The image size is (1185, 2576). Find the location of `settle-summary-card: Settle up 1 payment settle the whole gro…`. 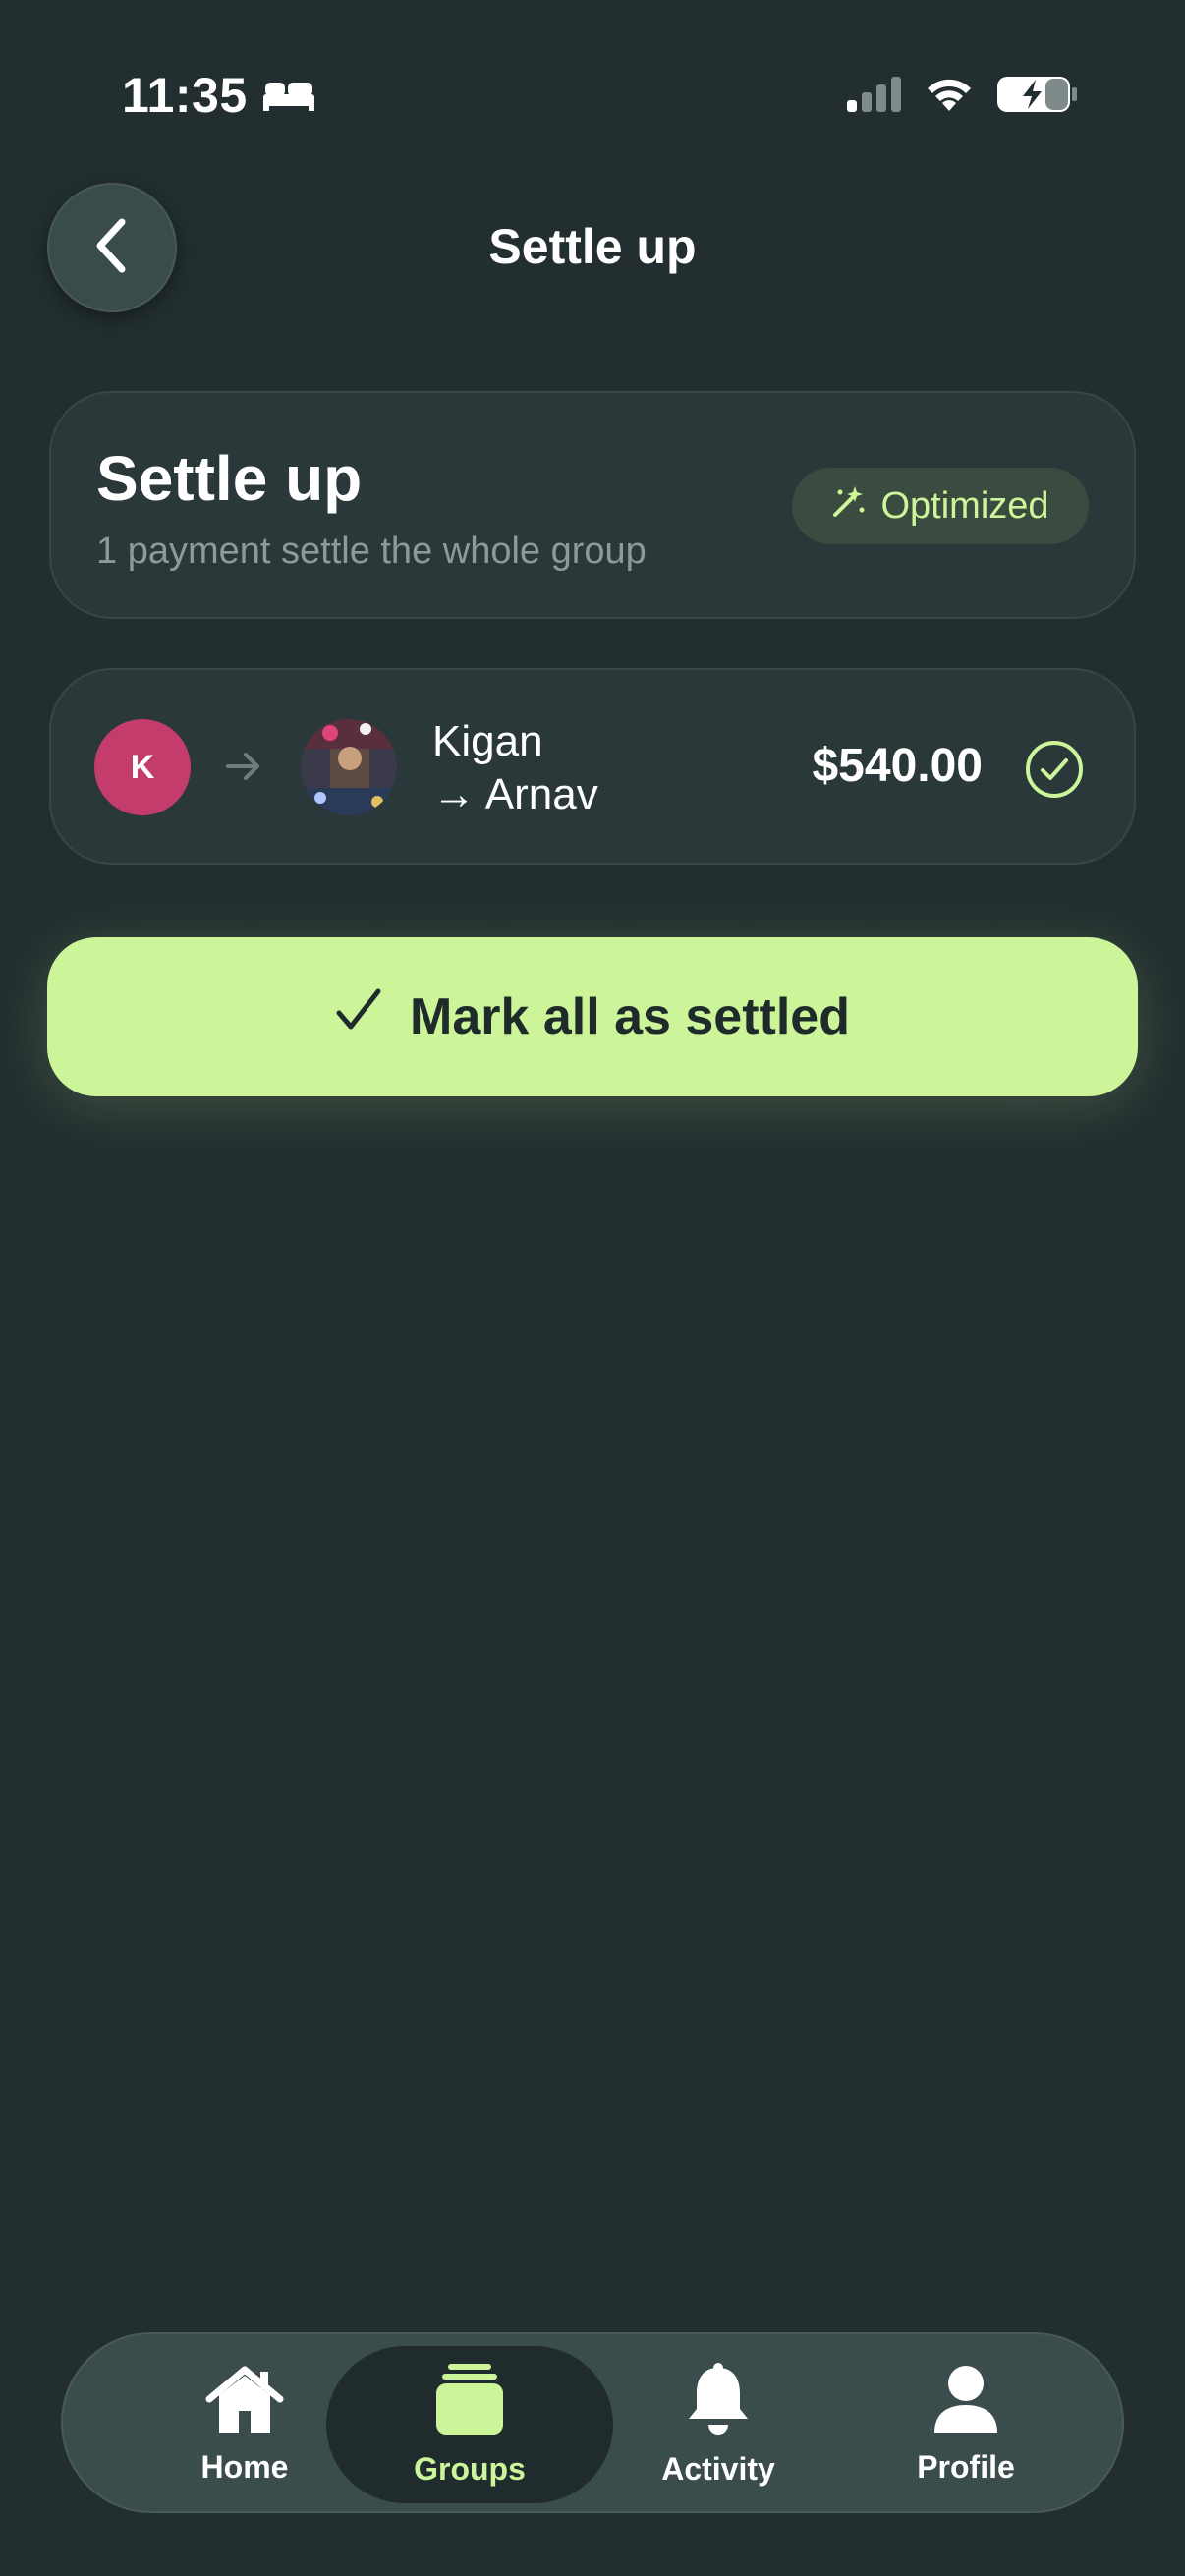

settle-summary-card: Settle up 1 payment settle the whole gro… is located at coordinates (592, 505).